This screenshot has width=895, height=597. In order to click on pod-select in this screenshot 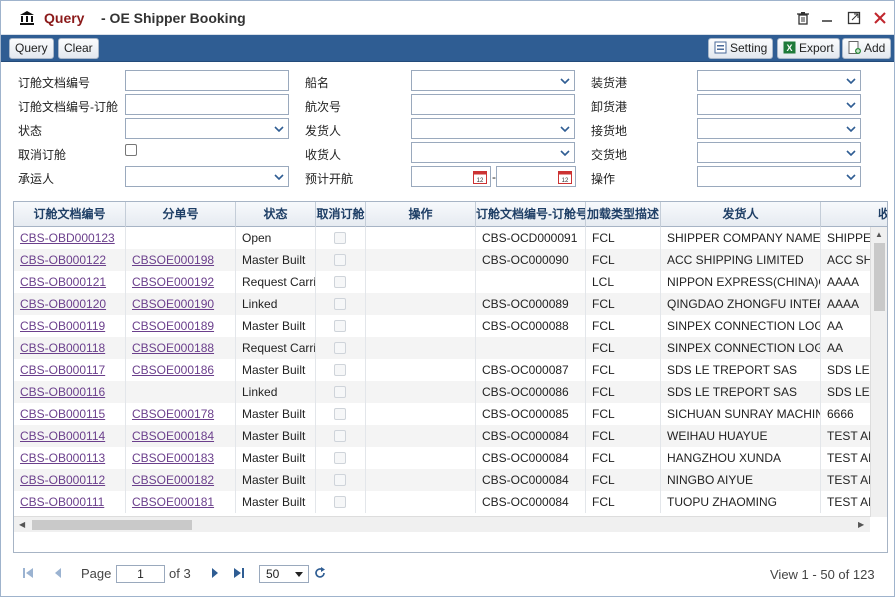, I will do `click(779, 104)`.